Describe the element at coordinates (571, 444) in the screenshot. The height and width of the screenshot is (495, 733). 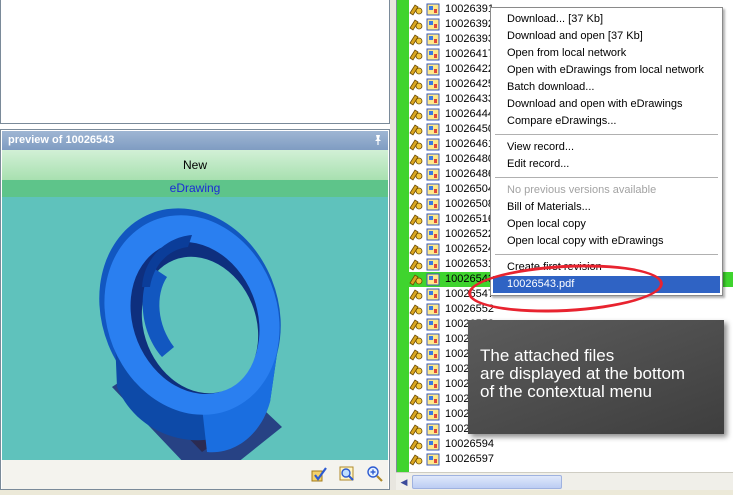
I see `list-item: 10026594` at that location.